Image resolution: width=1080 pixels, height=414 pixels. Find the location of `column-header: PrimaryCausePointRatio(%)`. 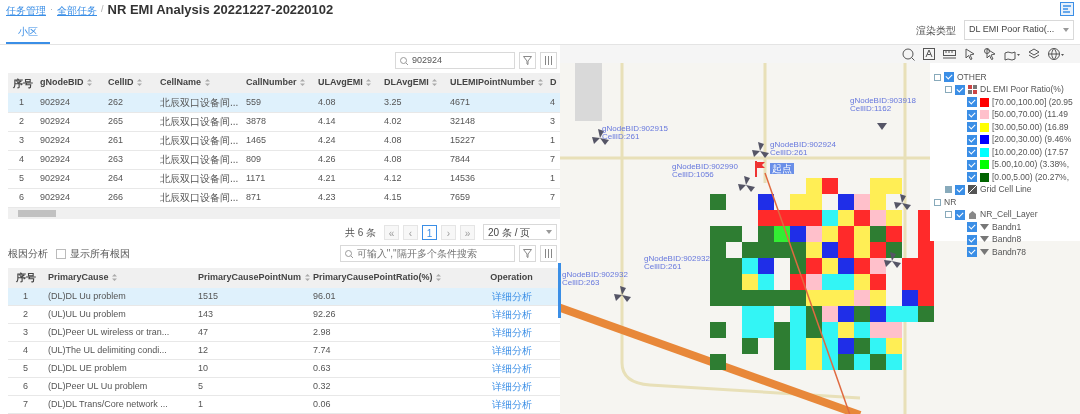

column-header: PrimaryCausePointRatio(%) is located at coordinates (385, 277).